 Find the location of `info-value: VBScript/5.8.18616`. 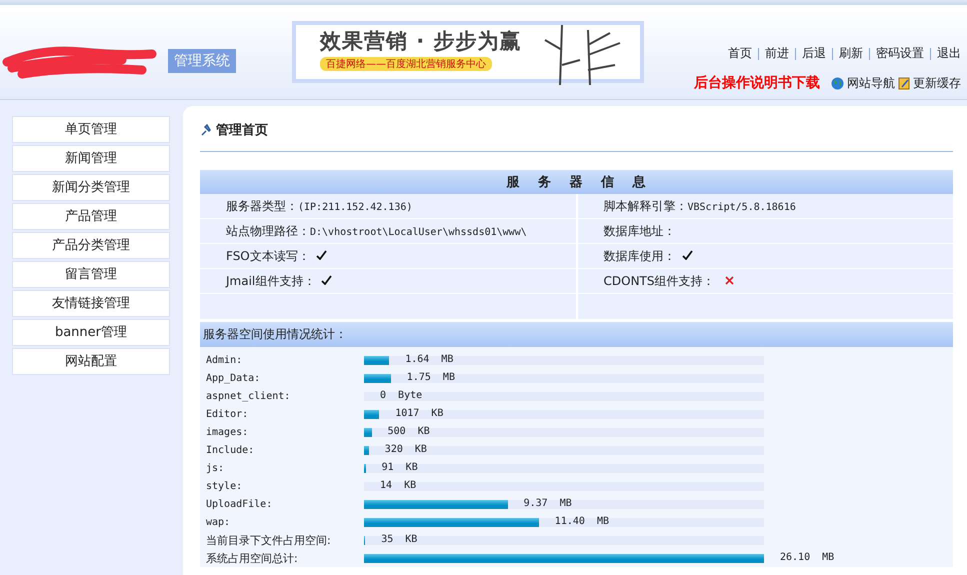

info-value: VBScript/5.8.18616 is located at coordinates (742, 207).